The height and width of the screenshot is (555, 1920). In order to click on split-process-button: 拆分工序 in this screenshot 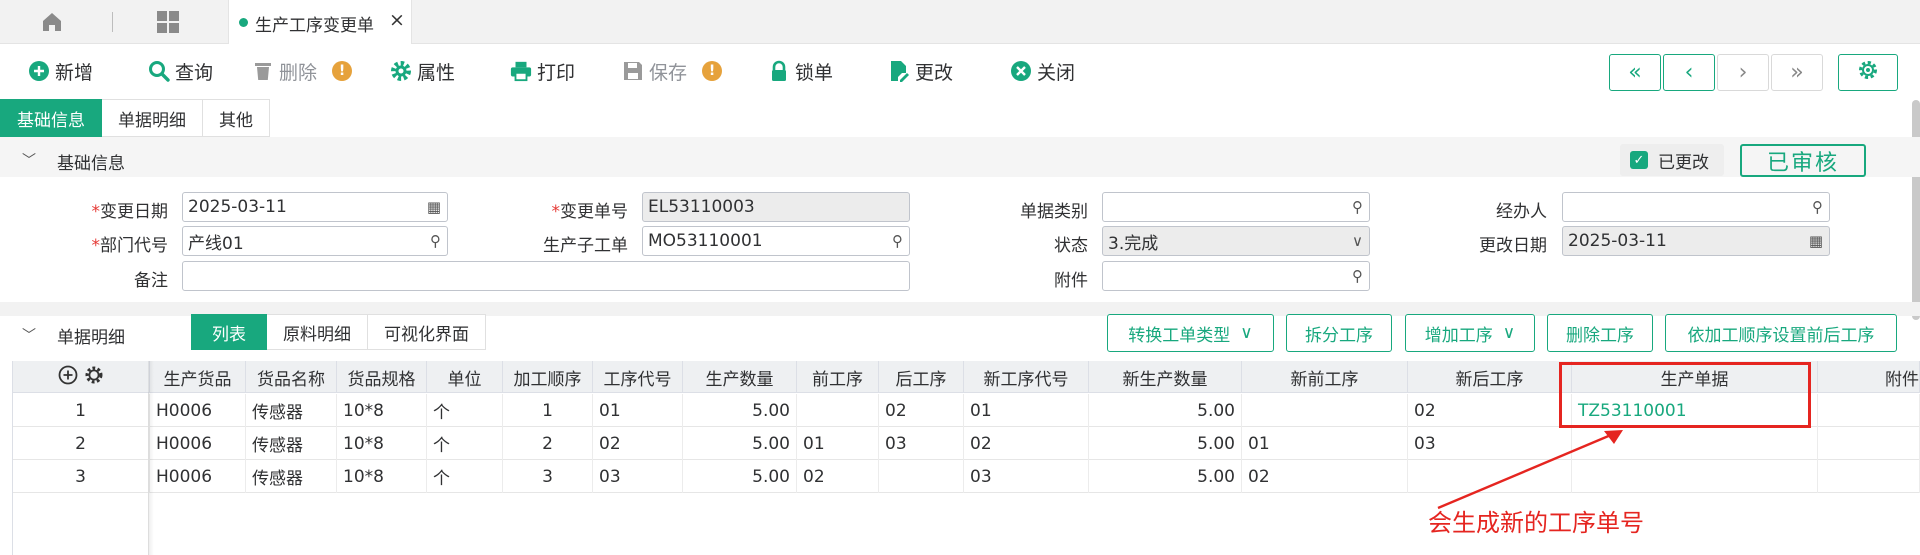, I will do `click(1339, 333)`.